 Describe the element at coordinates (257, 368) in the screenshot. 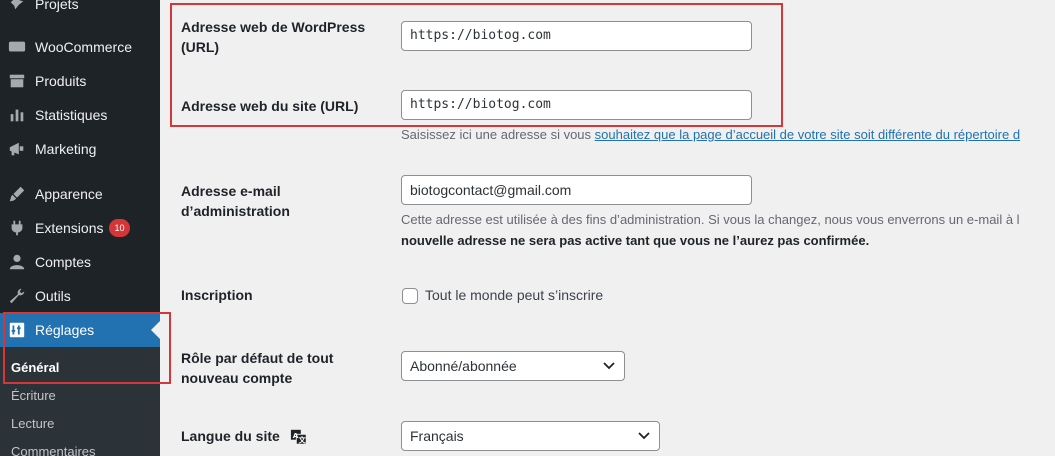

I see `default-role-label: Rôle par défaut de tout nouveau compte` at that location.